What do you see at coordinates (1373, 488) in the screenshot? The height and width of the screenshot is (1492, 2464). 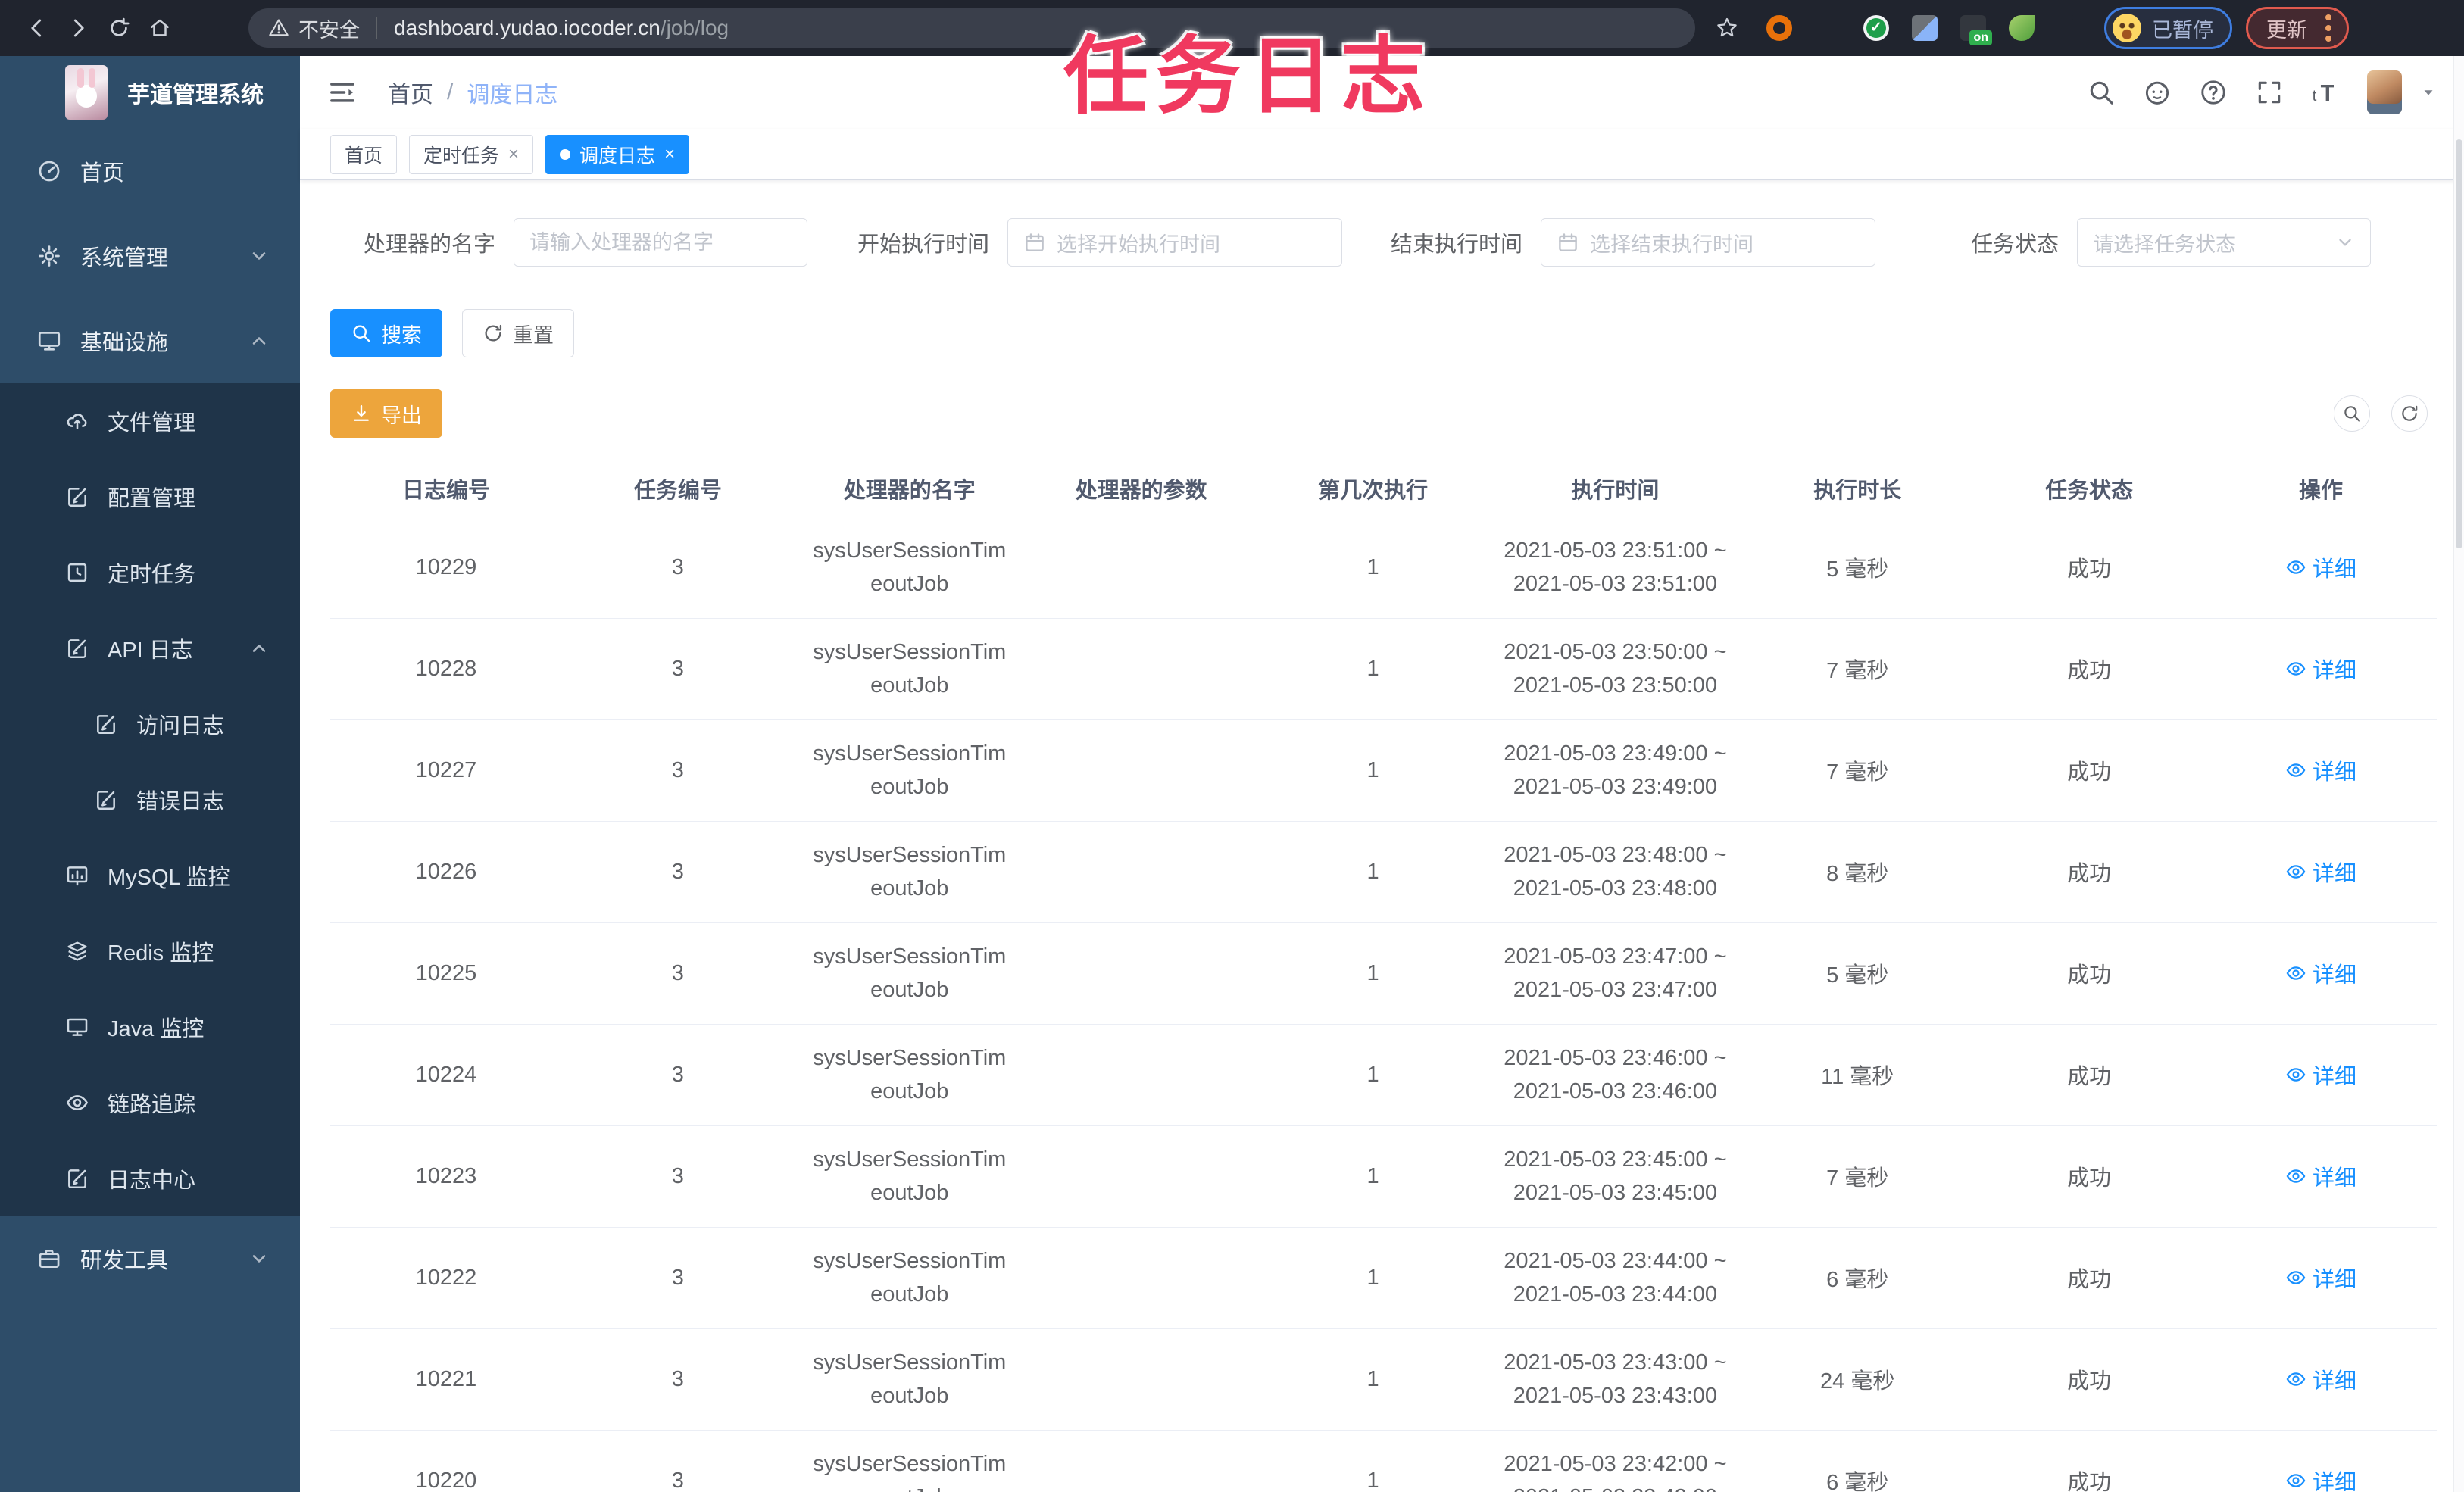 I see `col-execute-index: 第几次执行` at bounding box center [1373, 488].